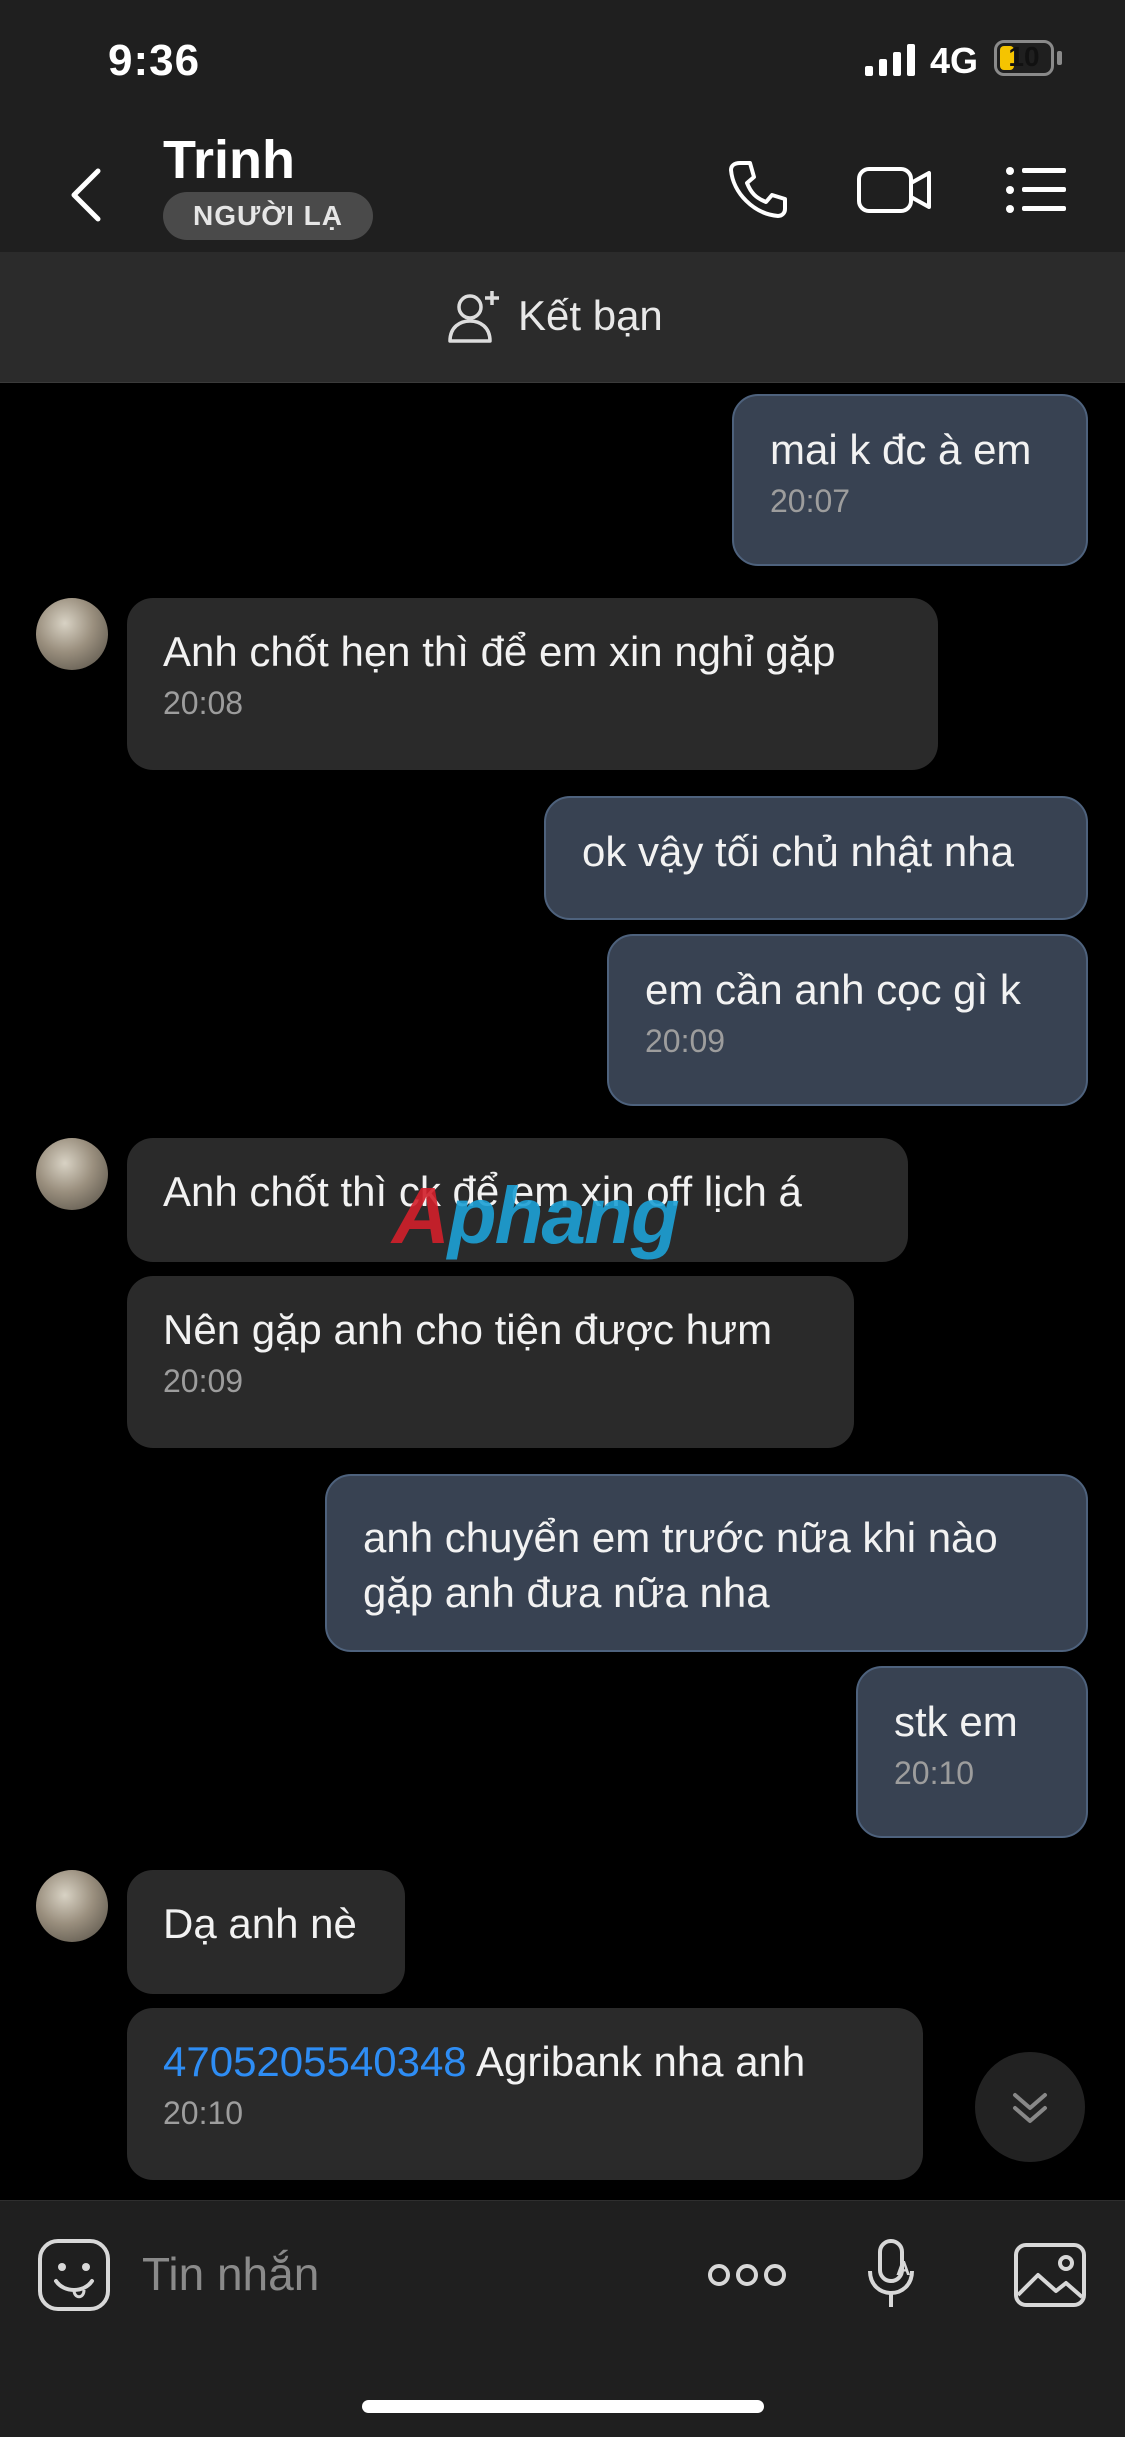  I want to click on message-bubble-outgoing: ok vậy tối chủ nhật nha, so click(816, 858).